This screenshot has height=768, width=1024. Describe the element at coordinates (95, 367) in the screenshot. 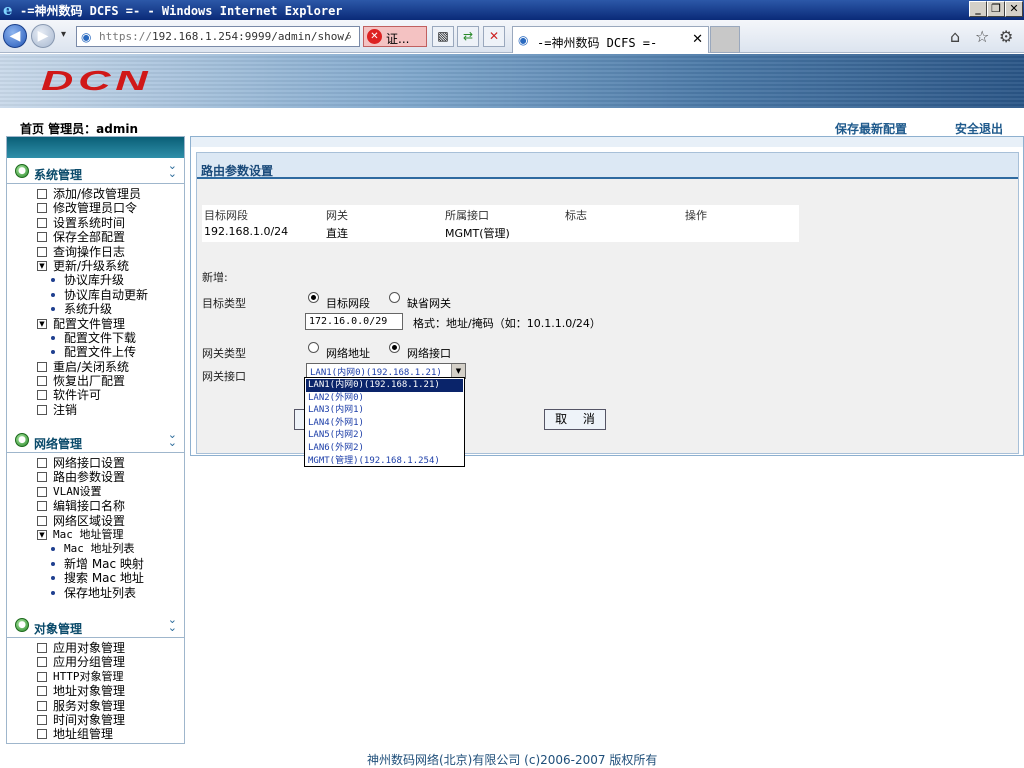

I see `sidebar-item: 重启/关闭系统` at that location.